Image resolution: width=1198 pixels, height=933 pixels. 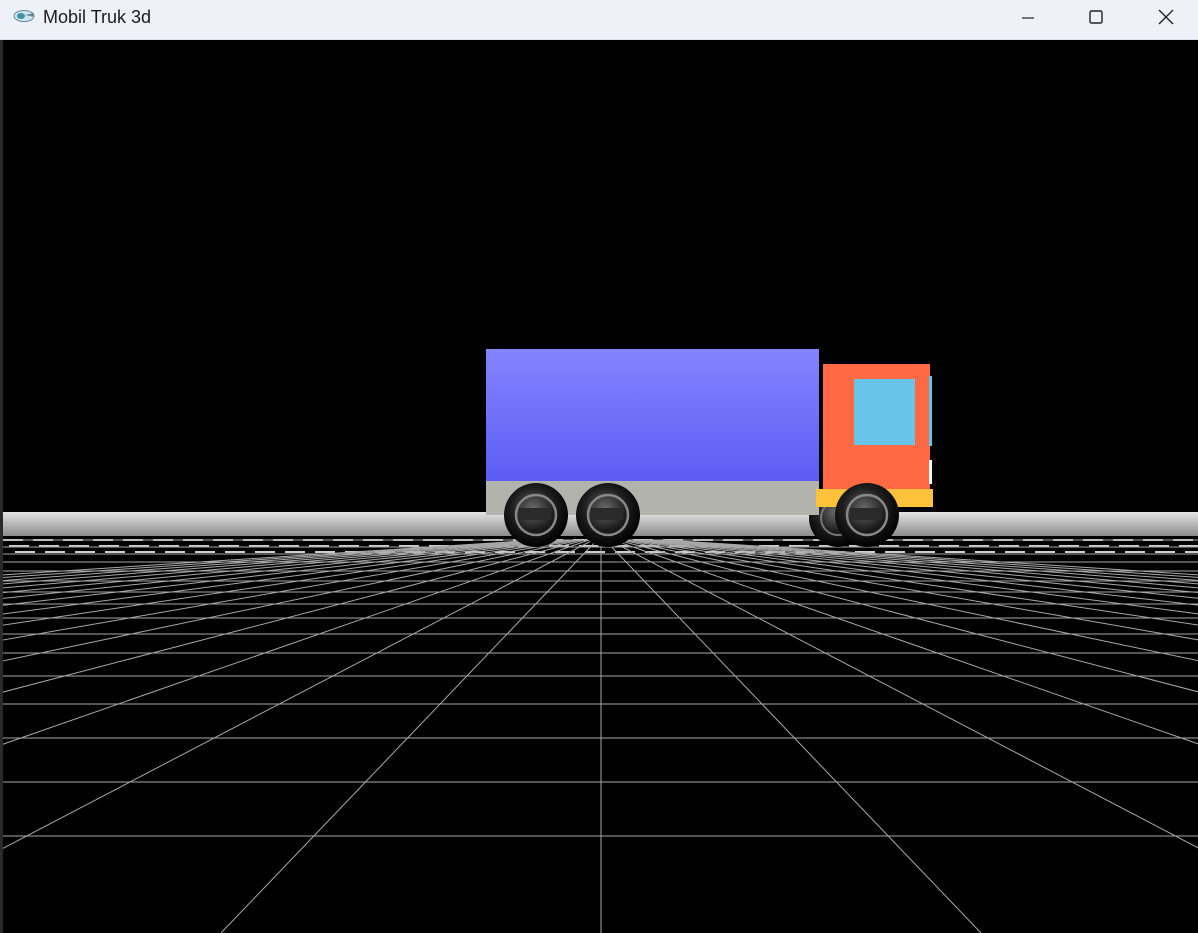 What do you see at coordinates (867, 515) in the screenshot?
I see `truck-wheel-front` at bounding box center [867, 515].